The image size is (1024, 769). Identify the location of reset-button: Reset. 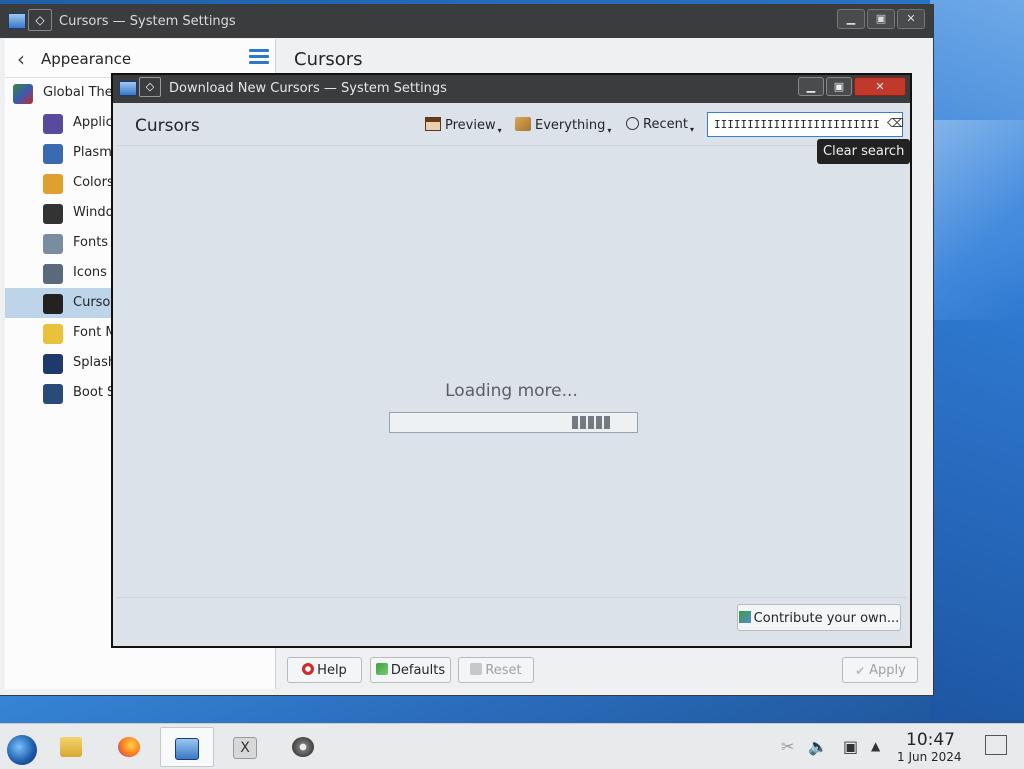
(496, 670).